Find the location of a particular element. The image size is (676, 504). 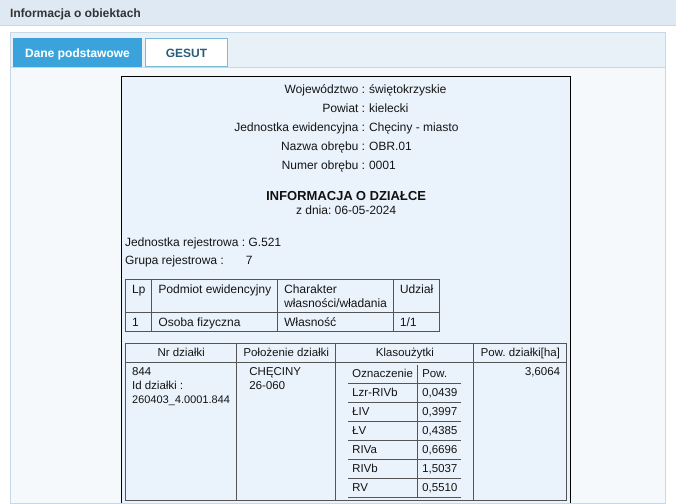

table-cell: Osoba fizyczna is located at coordinates (215, 322).